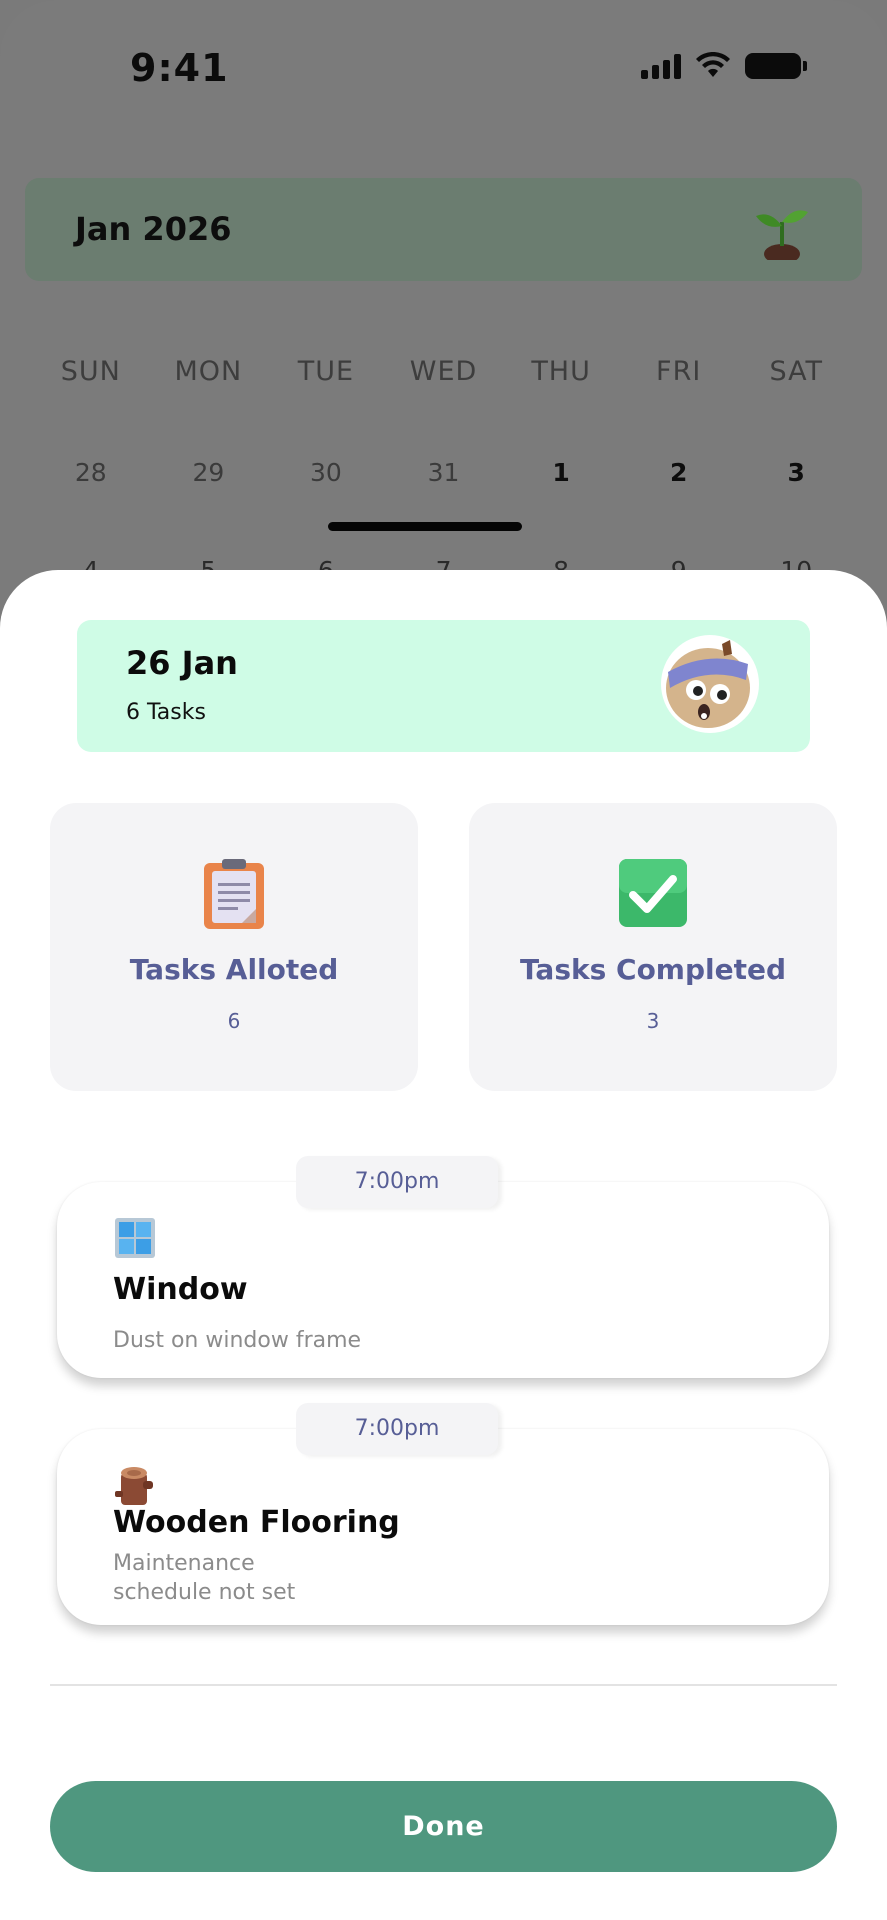  I want to click on wifi-icon, so click(713, 64).